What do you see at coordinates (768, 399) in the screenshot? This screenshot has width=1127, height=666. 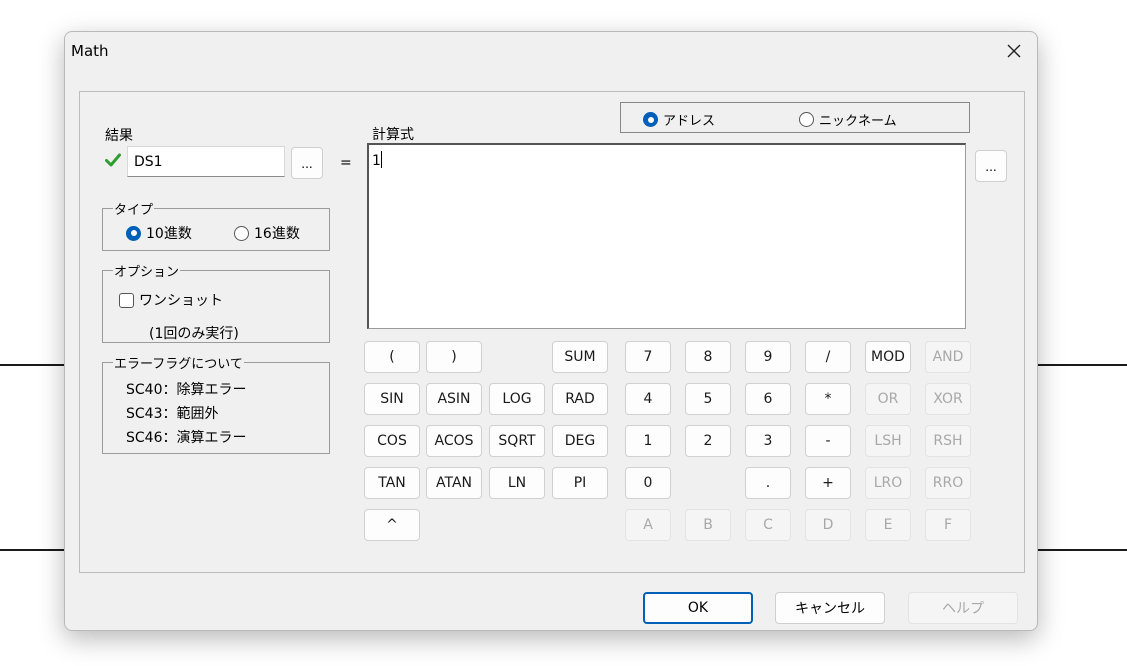 I see `key-6-button: 6` at bounding box center [768, 399].